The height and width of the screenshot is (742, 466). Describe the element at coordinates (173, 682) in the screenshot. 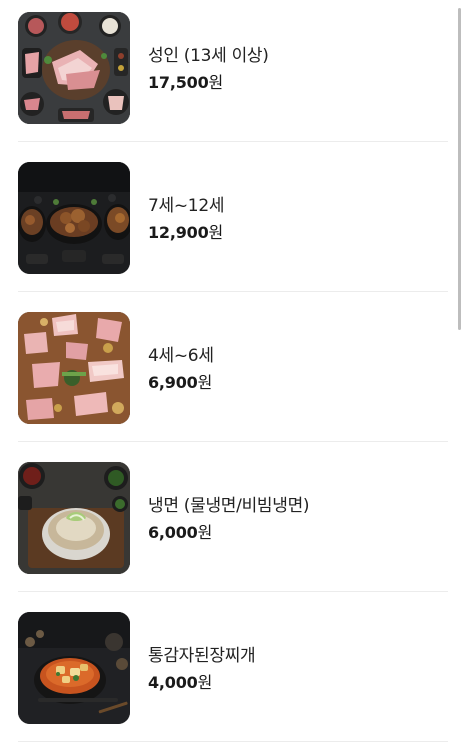

I see `price-amount: 4,000` at that location.